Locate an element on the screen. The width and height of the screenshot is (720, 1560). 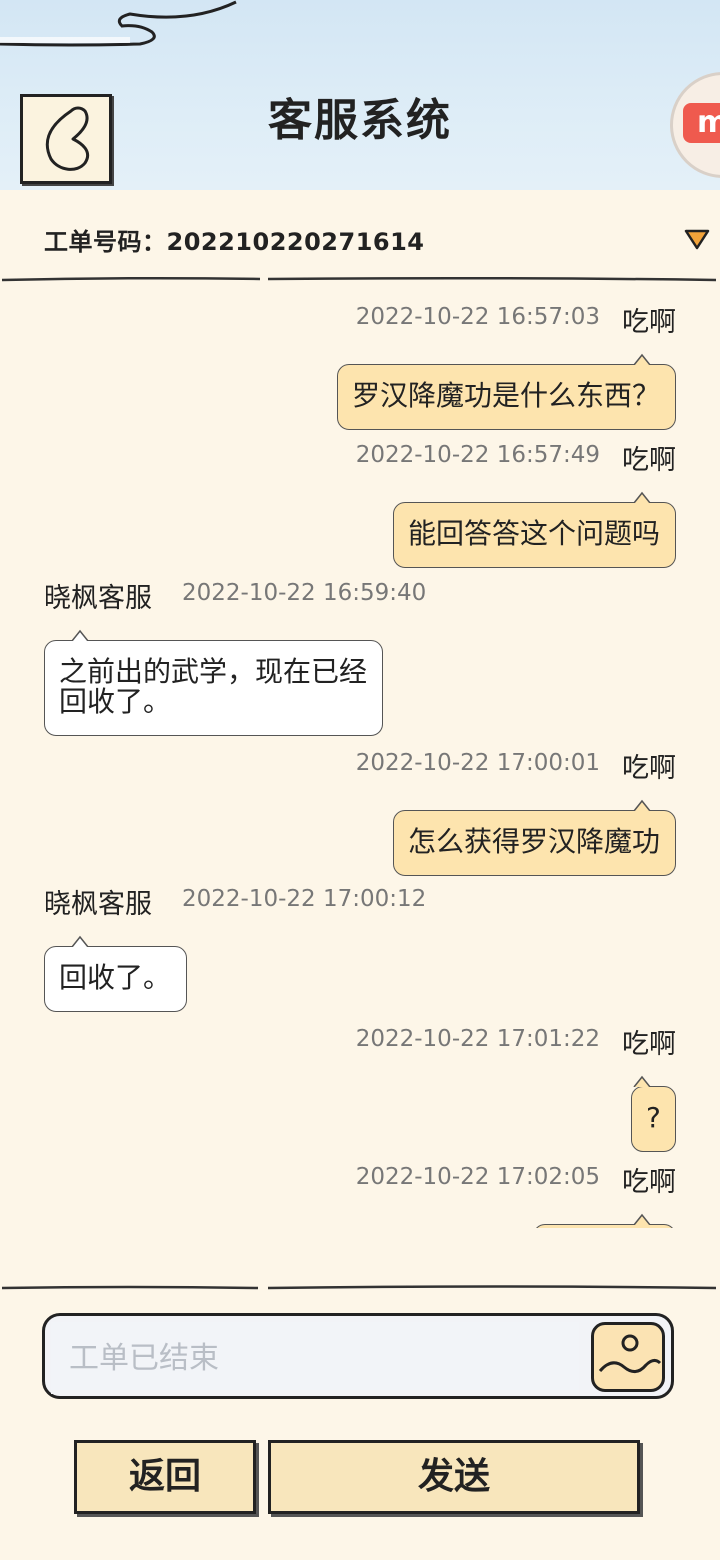
message-timestamp: 2022-10-22 16:59:40 is located at coordinates (304, 593).